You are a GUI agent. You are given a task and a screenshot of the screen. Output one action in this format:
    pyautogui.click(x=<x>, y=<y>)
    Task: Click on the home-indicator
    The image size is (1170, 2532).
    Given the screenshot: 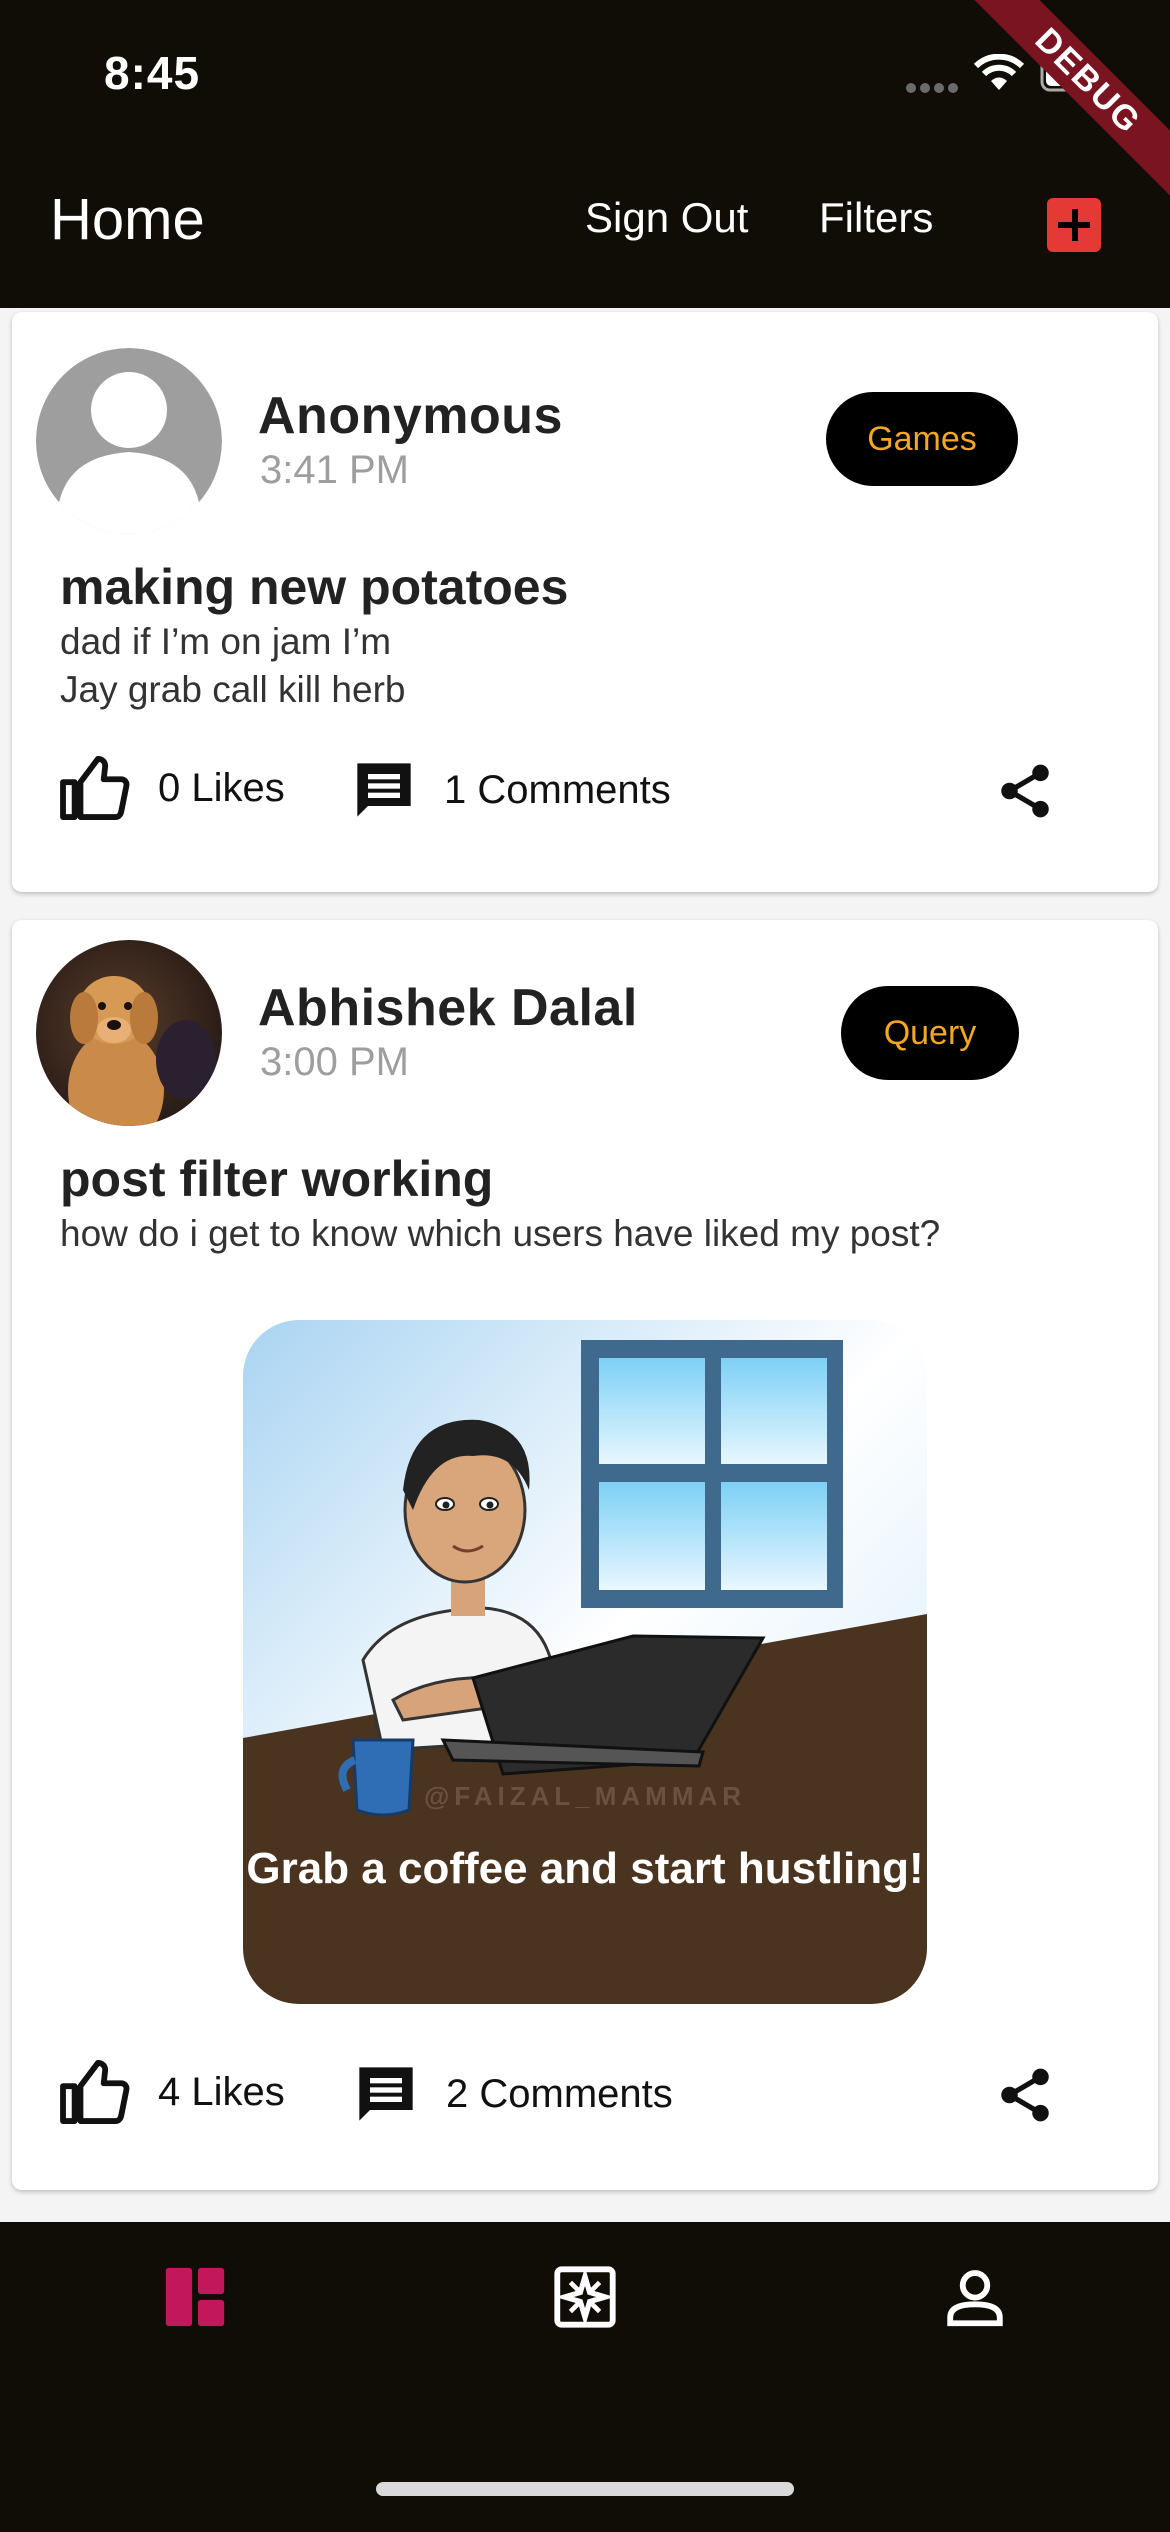 What is the action you would take?
    pyautogui.click(x=585, y=2489)
    